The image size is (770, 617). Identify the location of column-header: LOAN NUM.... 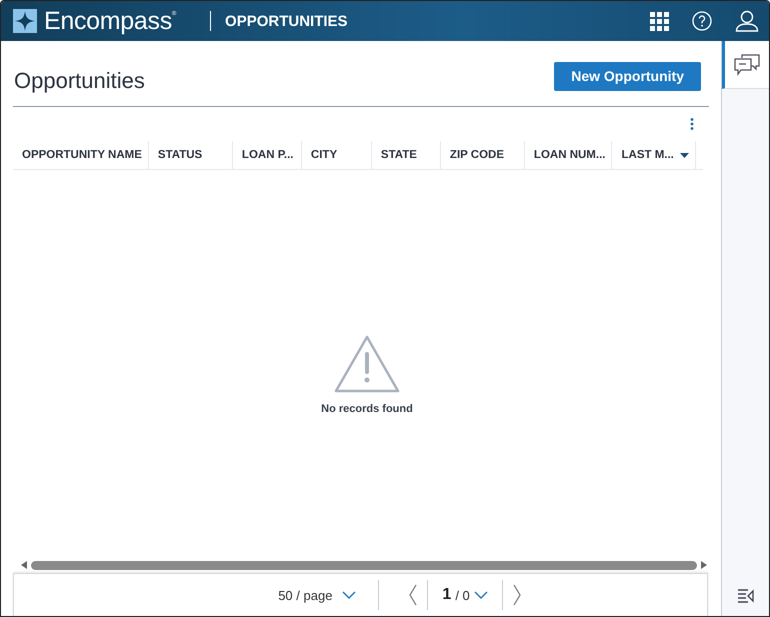
(568, 155).